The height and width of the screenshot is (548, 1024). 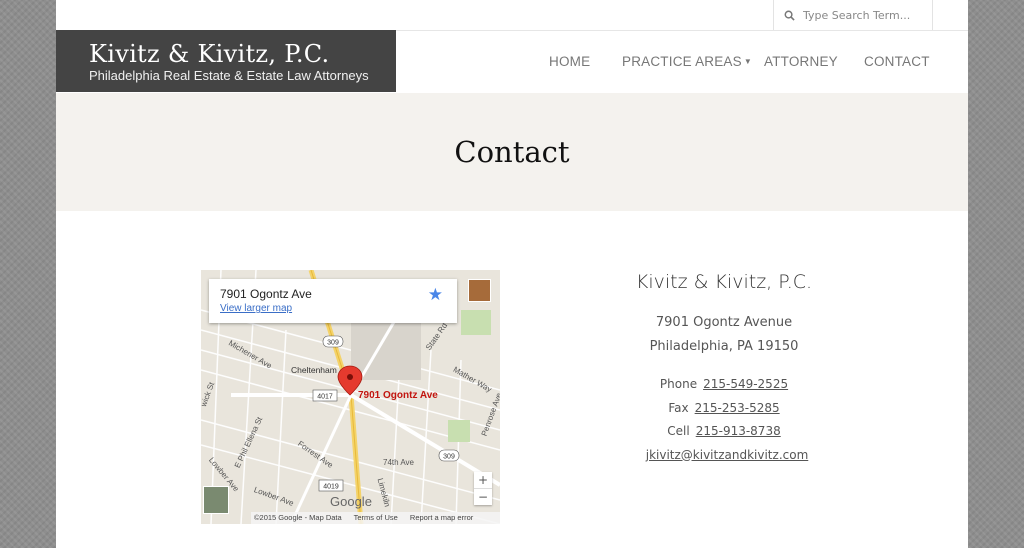 I want to click on map-data-credit: ©2015 Google - Map Data, so click(x=298, y=517).